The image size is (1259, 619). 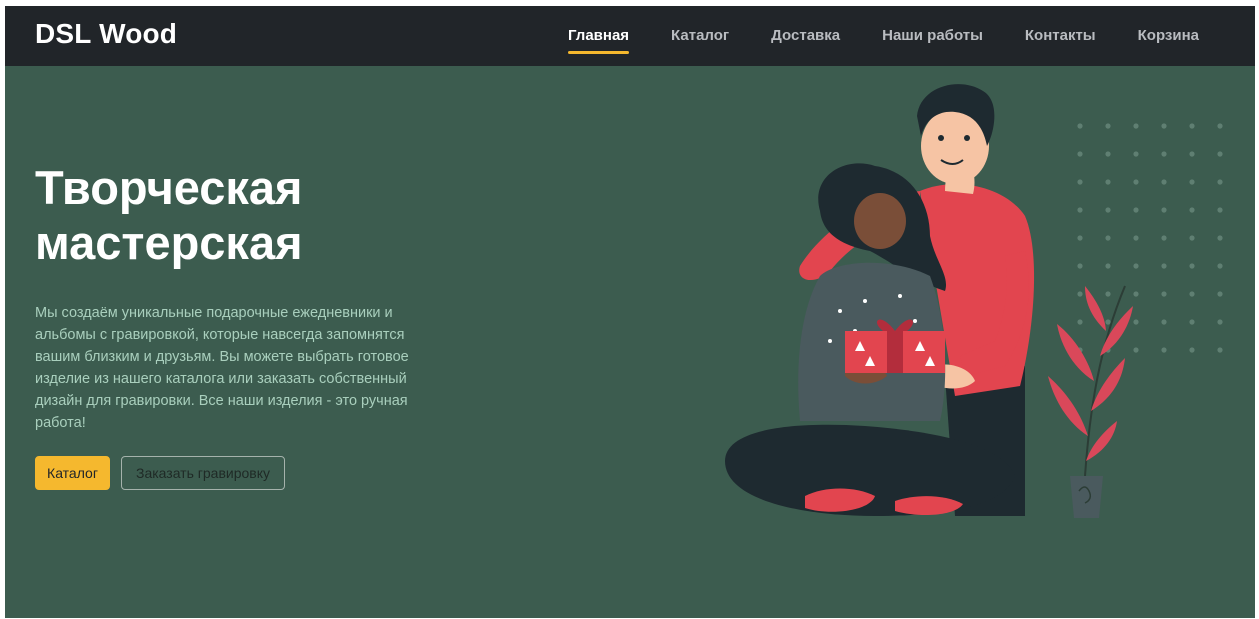 What do you see at coordinates (1060, 36) in the screenshot?
I see `nav-link-contacts: Контакты` at bounding box center [1060, 36].